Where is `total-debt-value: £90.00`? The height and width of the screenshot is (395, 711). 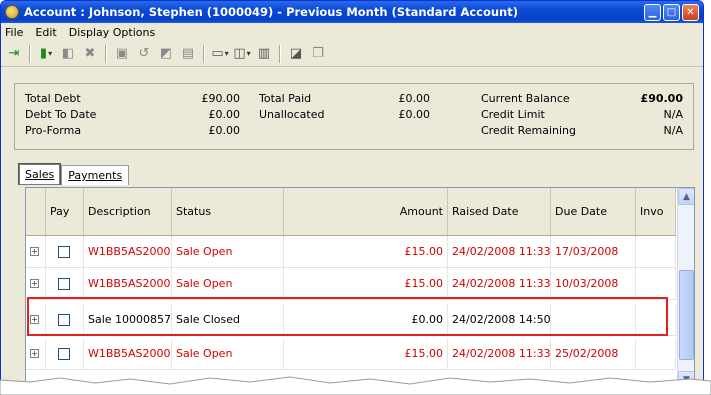
total-debt-value: £90.00 is located at coordinates (221, 98).